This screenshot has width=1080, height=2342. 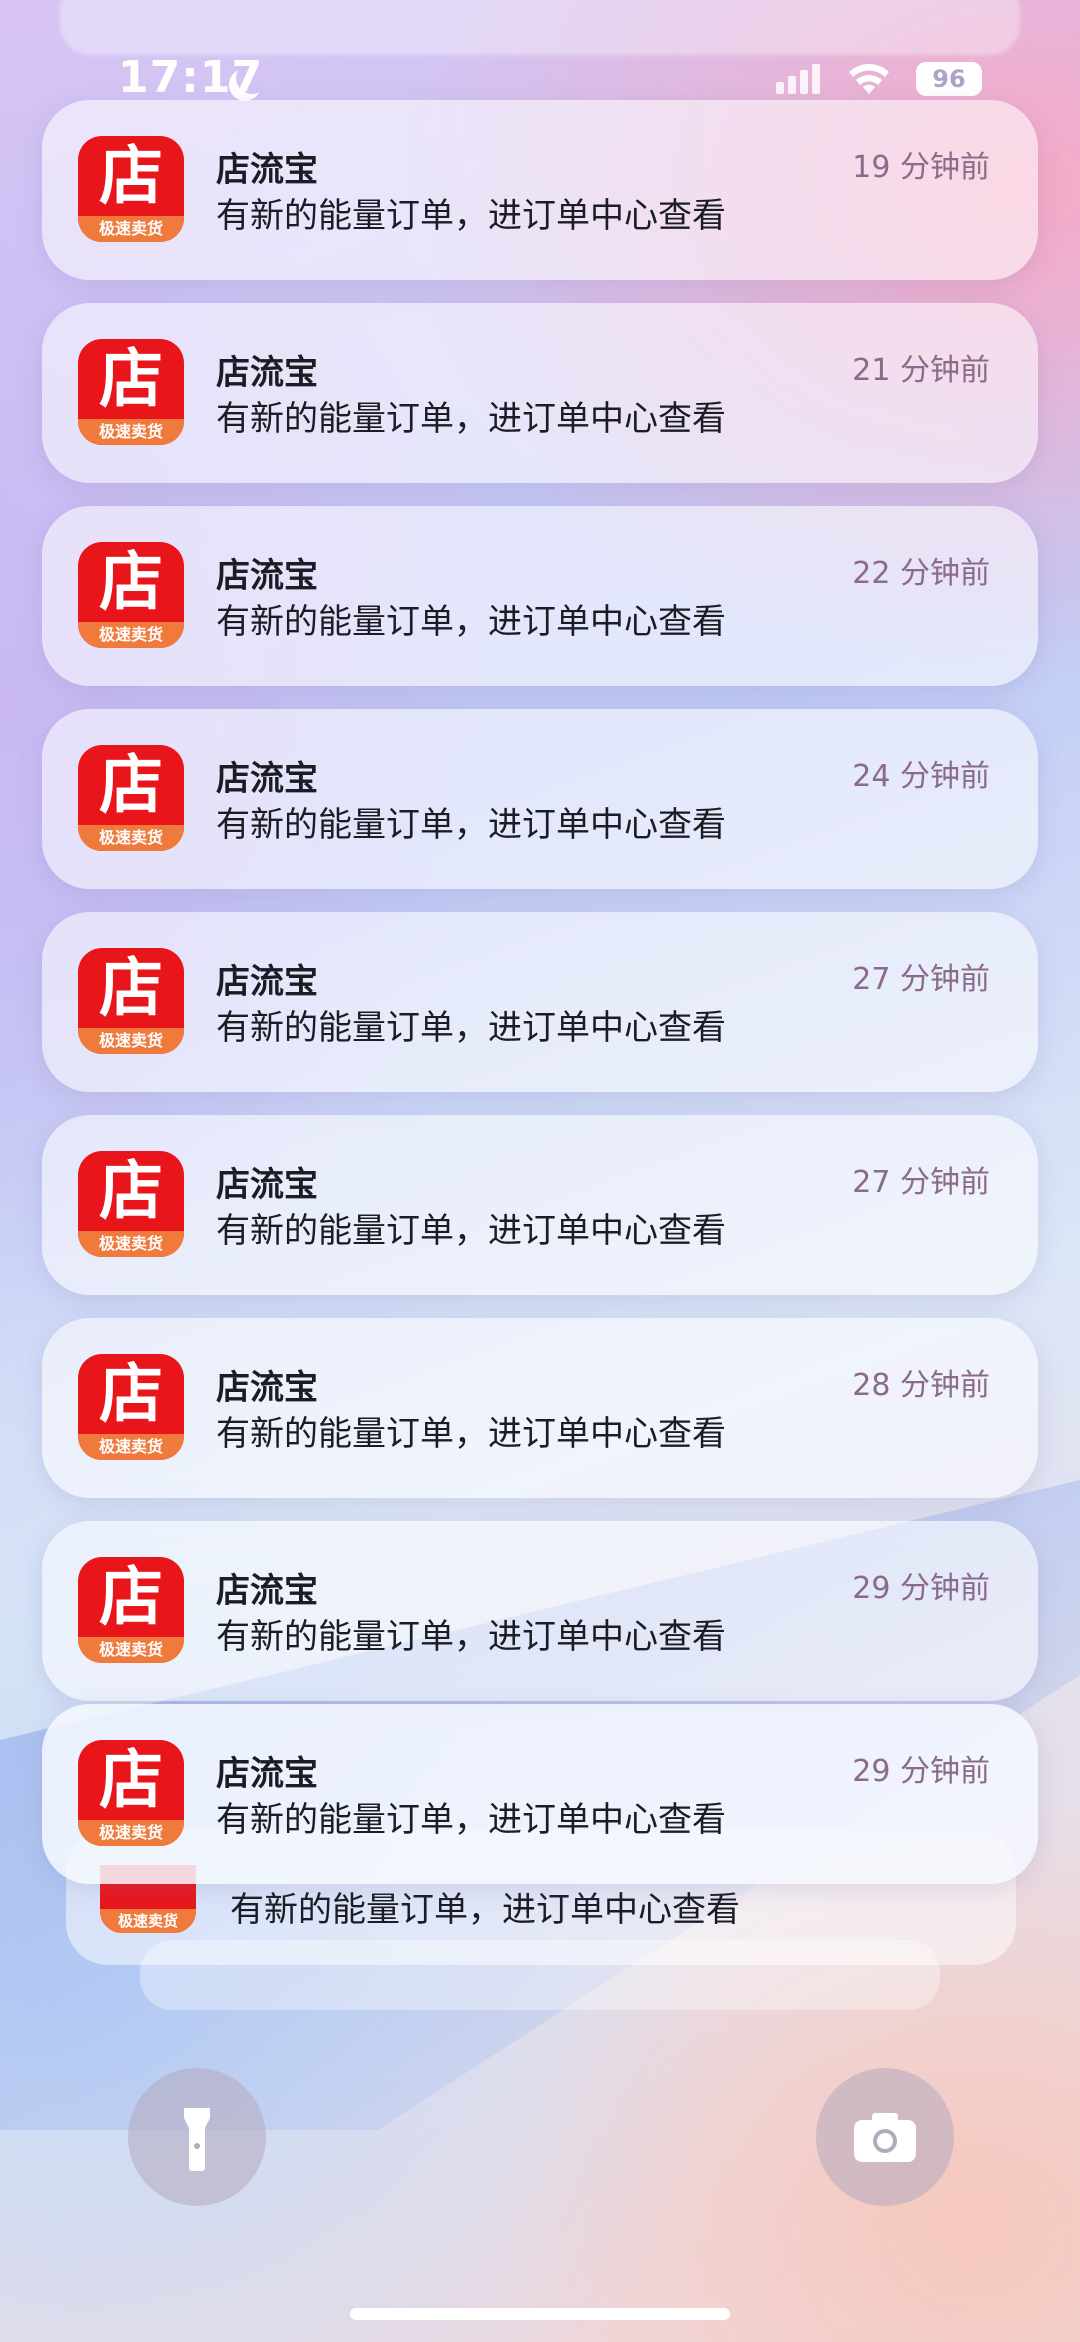 I want to click on camera-icon, so click(x=885, y=2137).